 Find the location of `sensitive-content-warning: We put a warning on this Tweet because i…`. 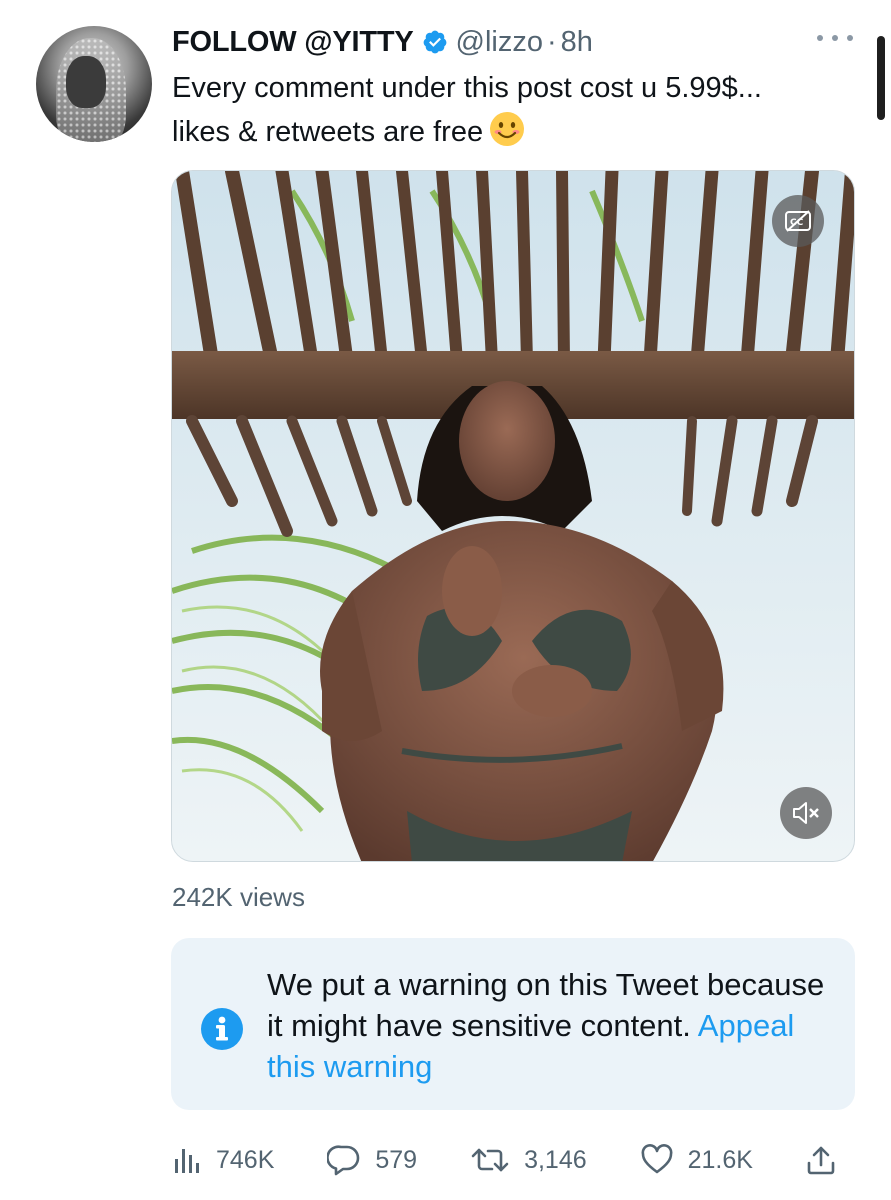

sensitive-content-warning: We put a warning on this Tweet because i… is located at coordinates (513, 1024).